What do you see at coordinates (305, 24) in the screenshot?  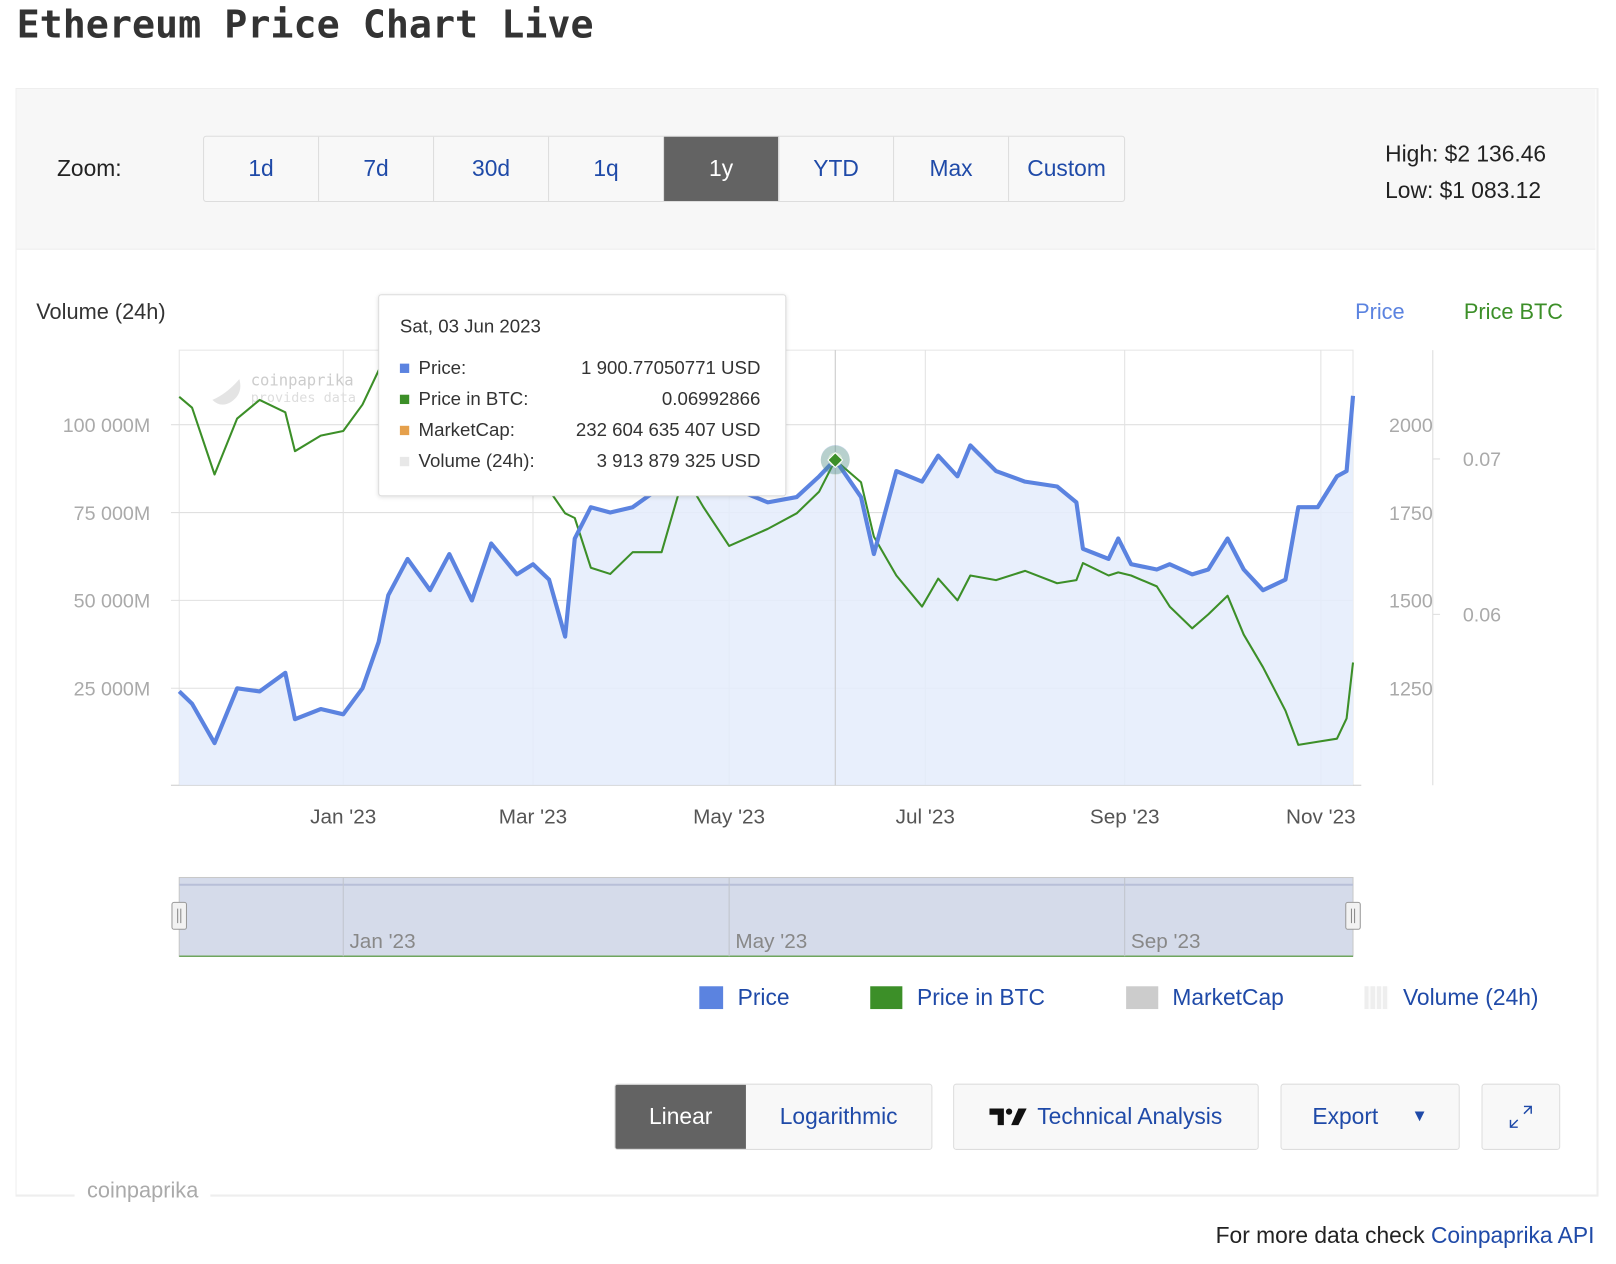 I see `page-title: Ethereum Price Chart Live` at bounding box center [305, 24].